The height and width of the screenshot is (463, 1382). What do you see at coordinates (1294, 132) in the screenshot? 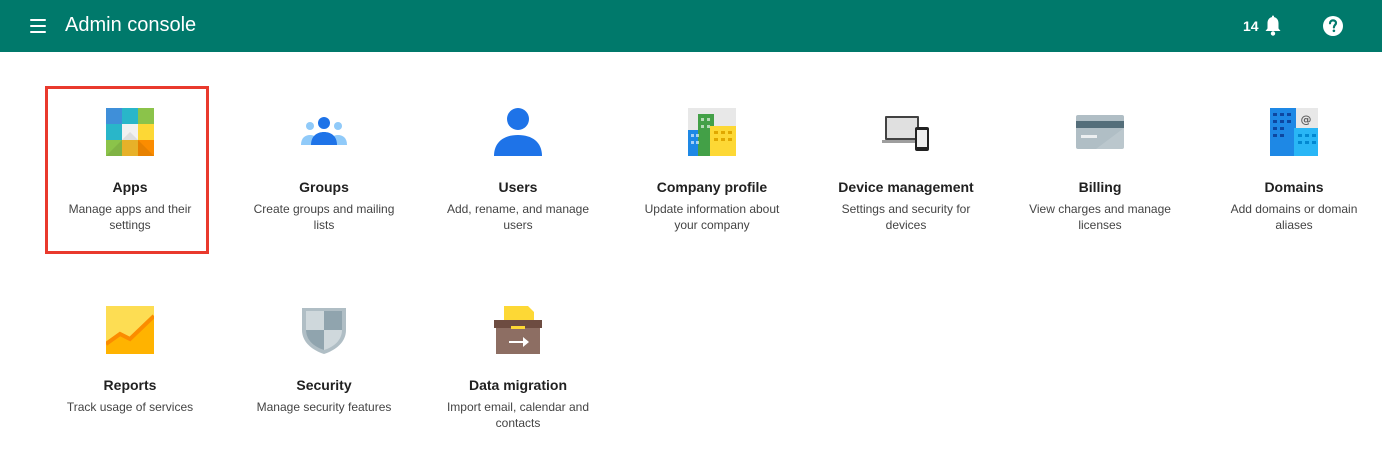
I see `domains-icon: @` at bounding box center [1294, 132].